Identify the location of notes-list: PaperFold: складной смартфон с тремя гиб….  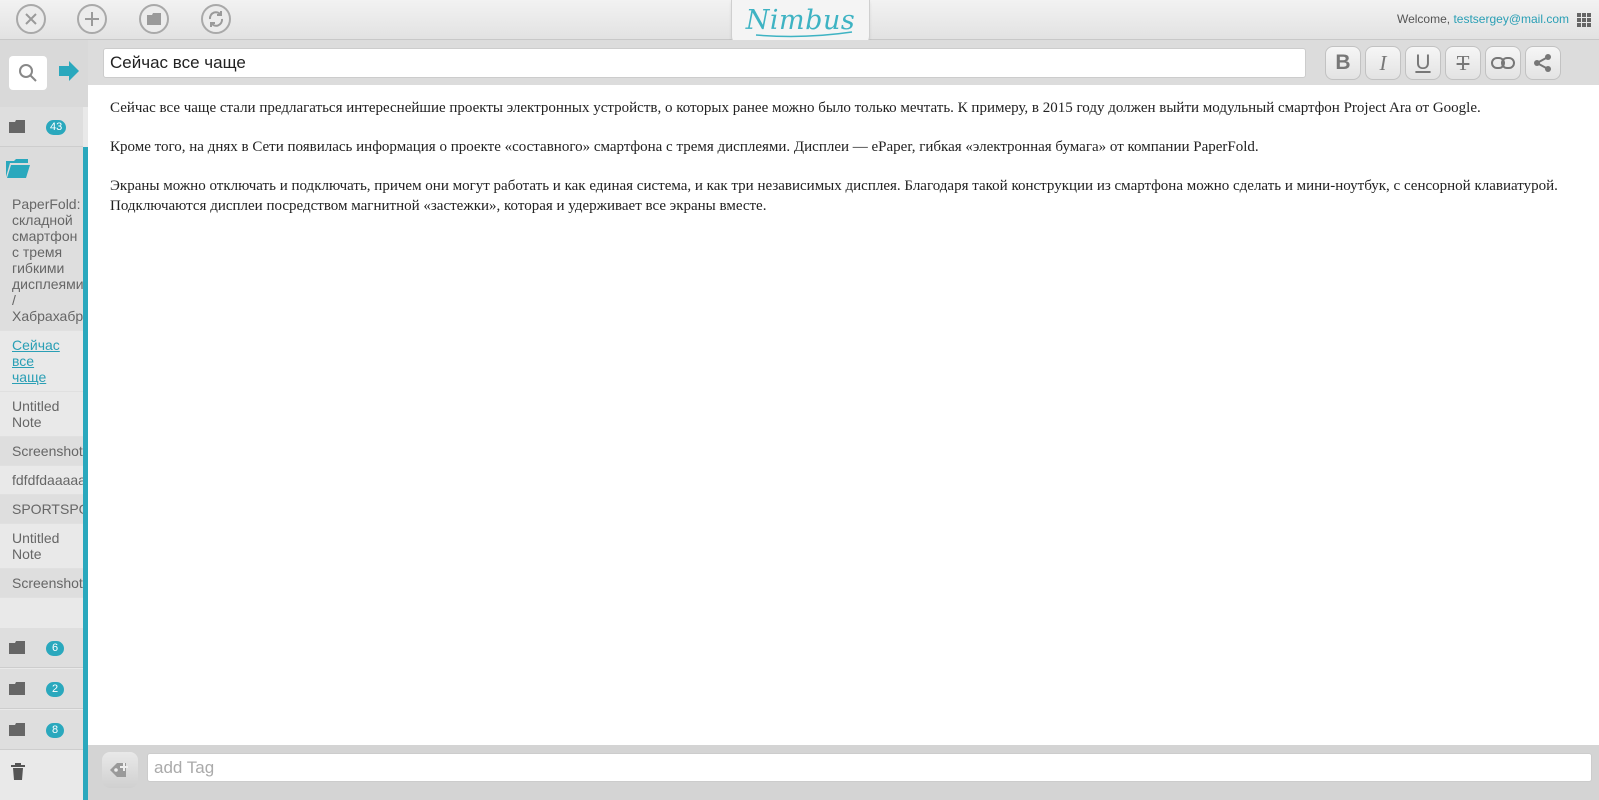
(41, 406).